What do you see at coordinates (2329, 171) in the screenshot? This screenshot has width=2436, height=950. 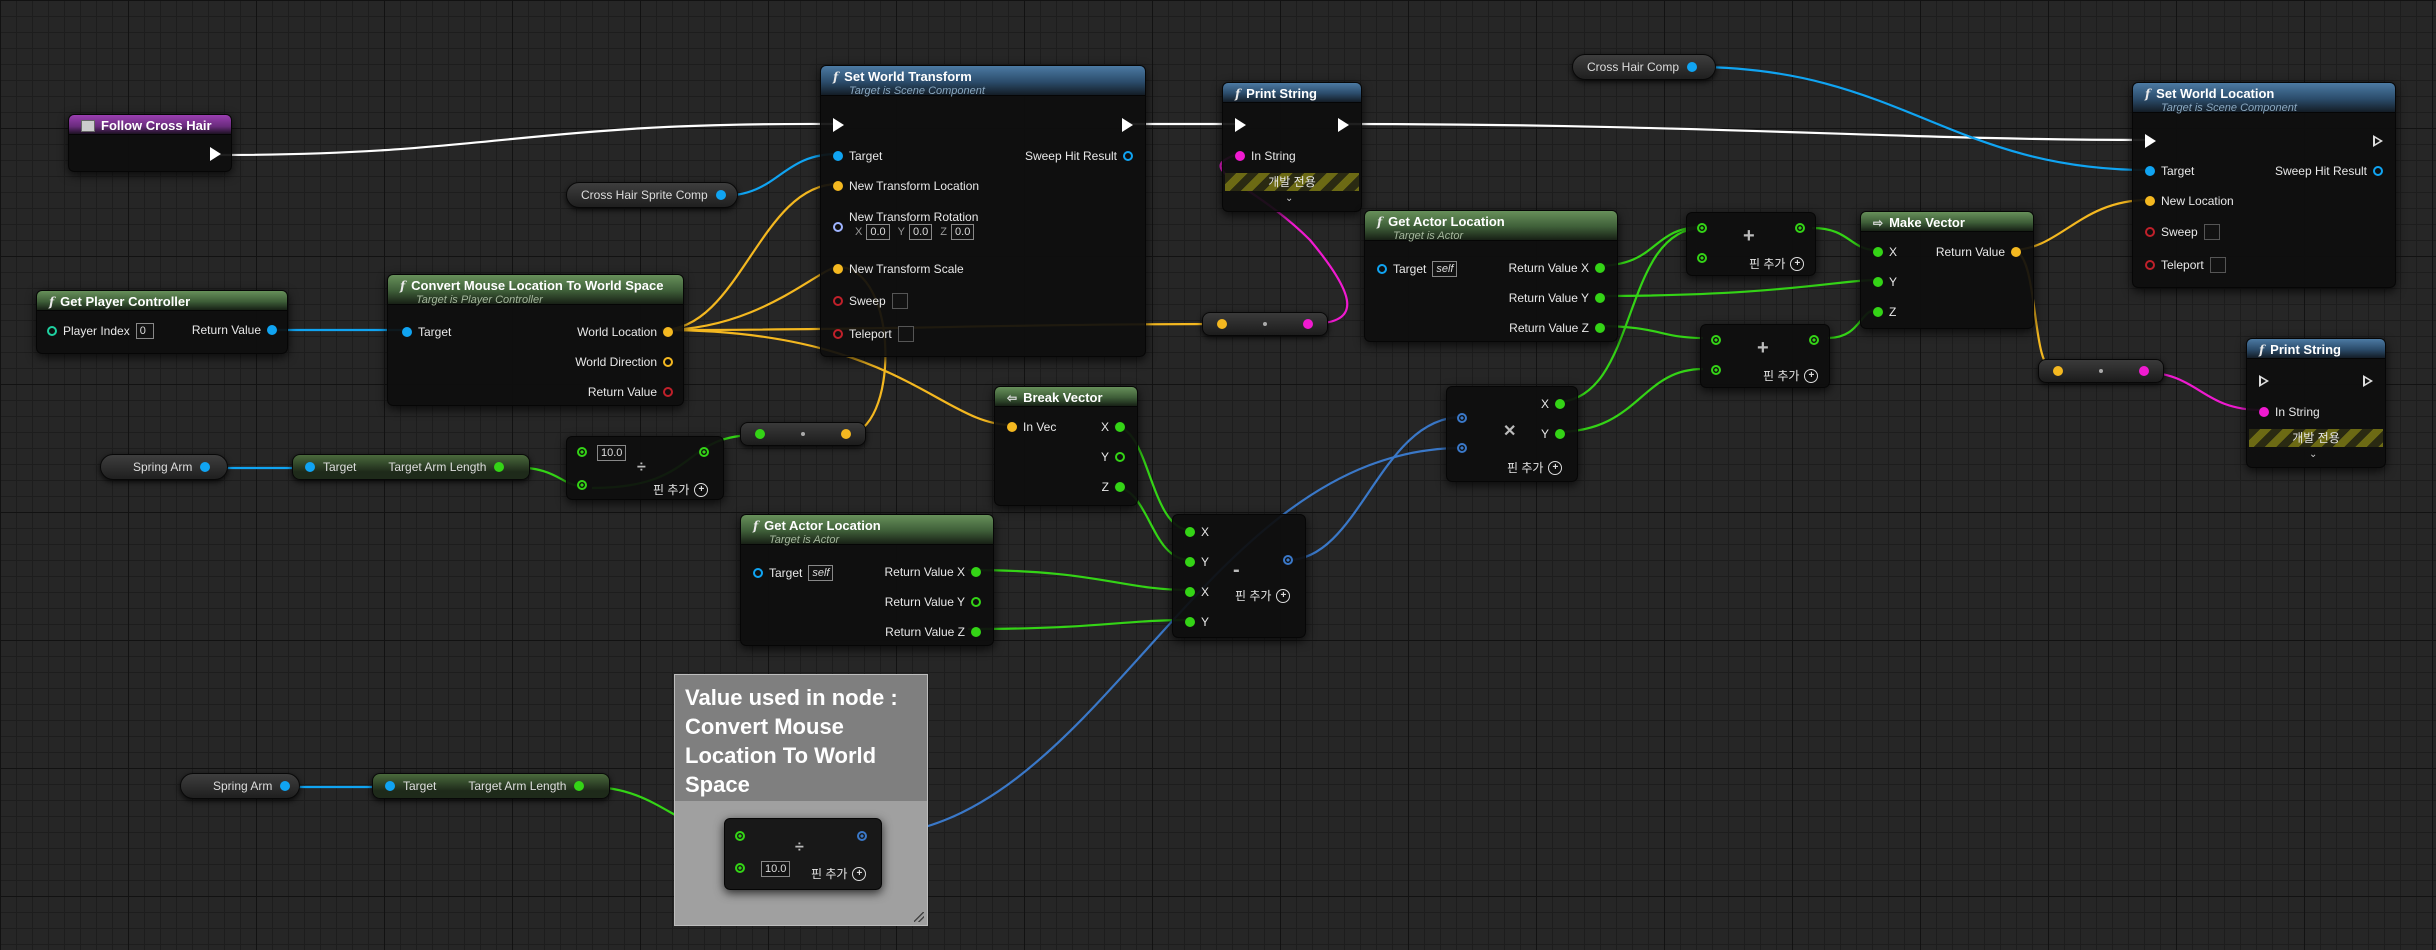 I see `sweep-hit-result-pin: Sweep Hit Result` at bounding box center [2329, 171].